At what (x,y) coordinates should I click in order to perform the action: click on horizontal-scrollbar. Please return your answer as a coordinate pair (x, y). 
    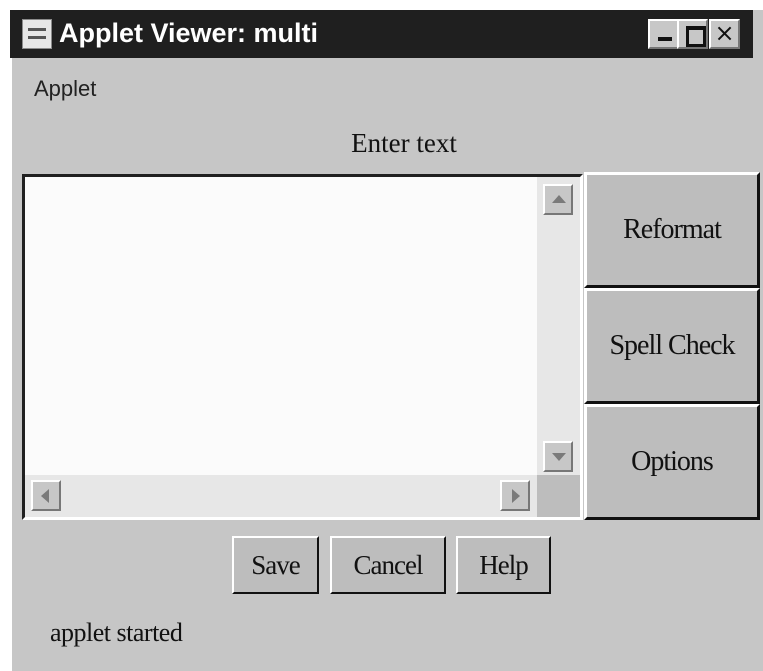
    Looking at the image, I should click on (281, 496).